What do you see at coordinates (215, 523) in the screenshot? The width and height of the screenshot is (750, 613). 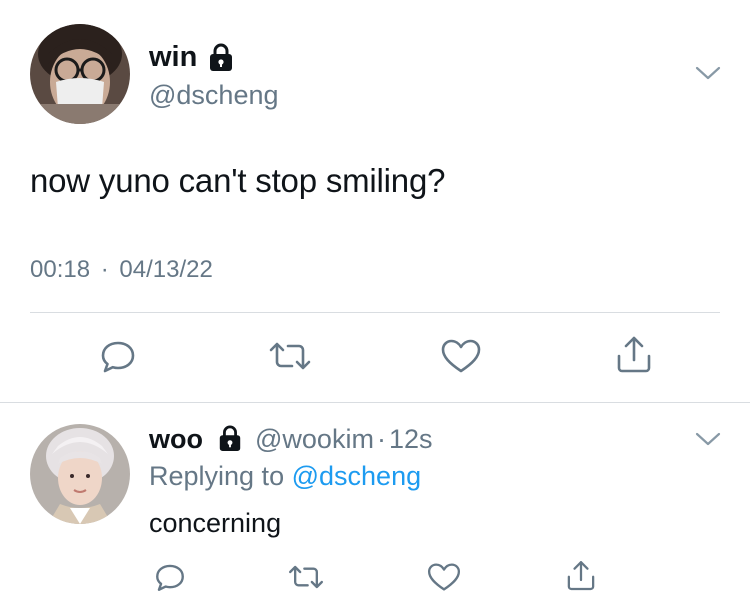 I see `reply-text: concerning` at bounding box center [215, 523].